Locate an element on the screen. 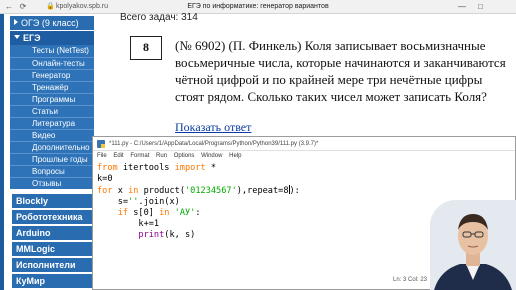 The image size is (516, 290). sidebar-section-kumir: КуМир is located at coordinates (53, 281).